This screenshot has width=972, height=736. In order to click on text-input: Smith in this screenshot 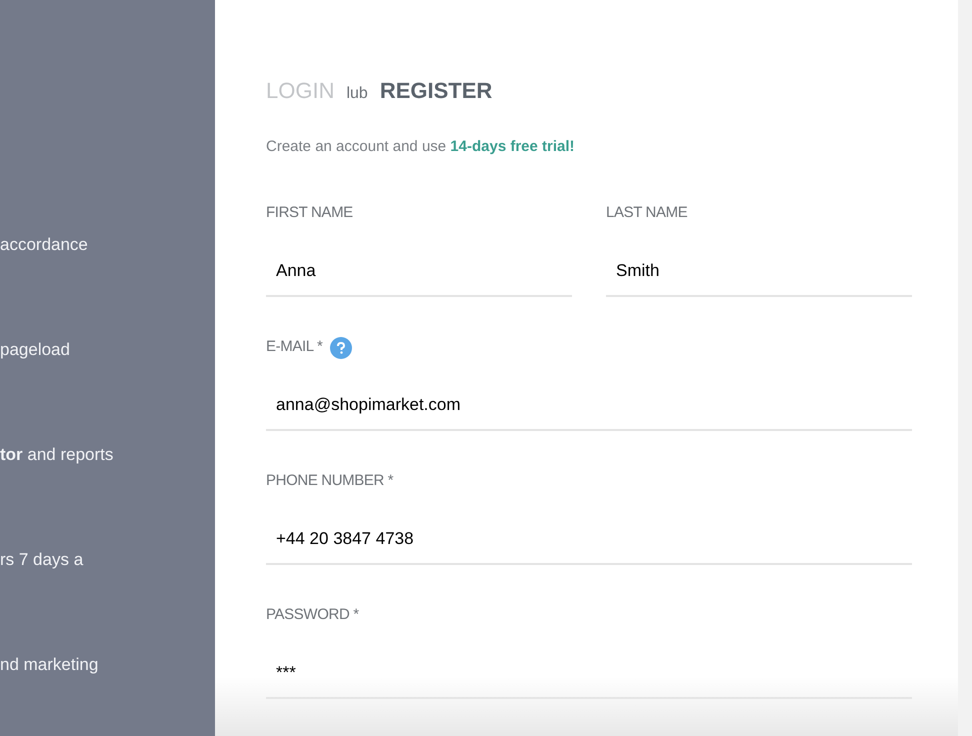, I will do `click(759, 274)`.